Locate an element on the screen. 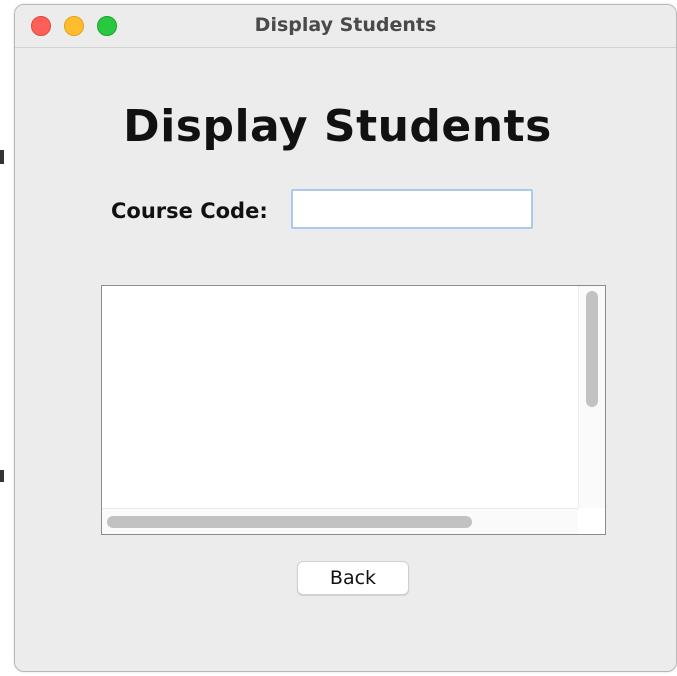 The image size is (677, 676). vertical-scrollbar is located at coordinates (591, 397).